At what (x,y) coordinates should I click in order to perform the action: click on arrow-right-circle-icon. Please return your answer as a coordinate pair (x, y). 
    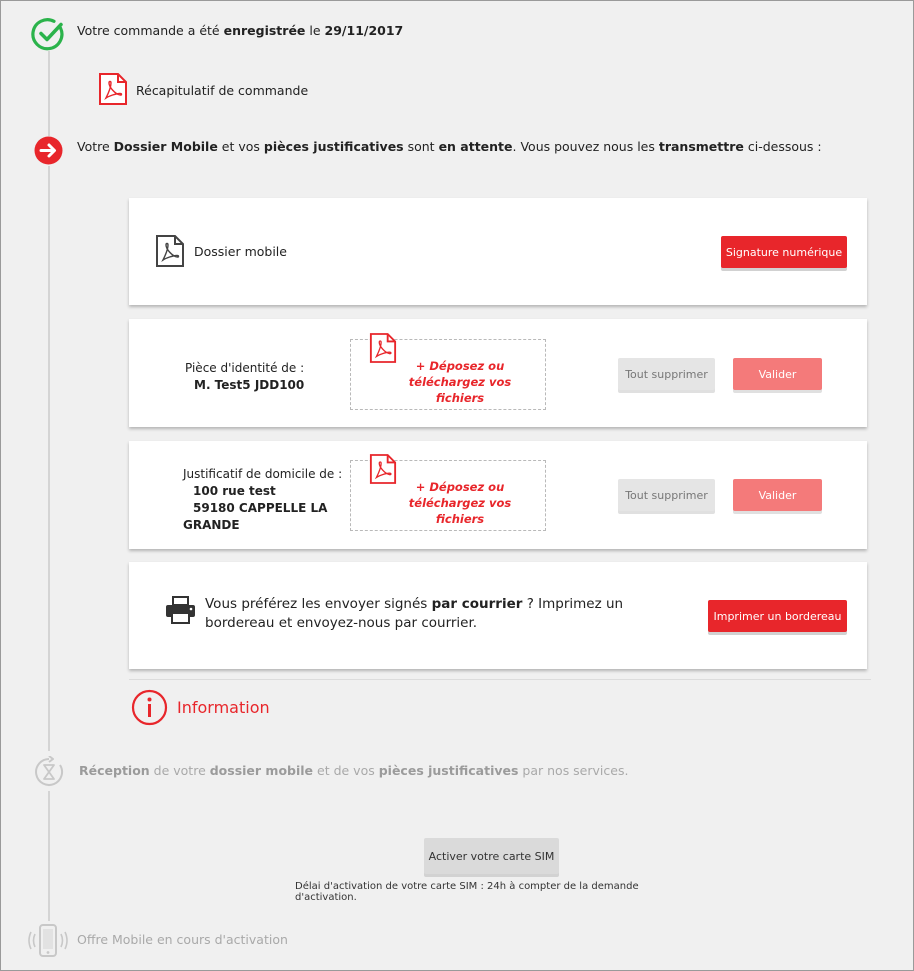
    Looking at the image, I should click on (48, 150).